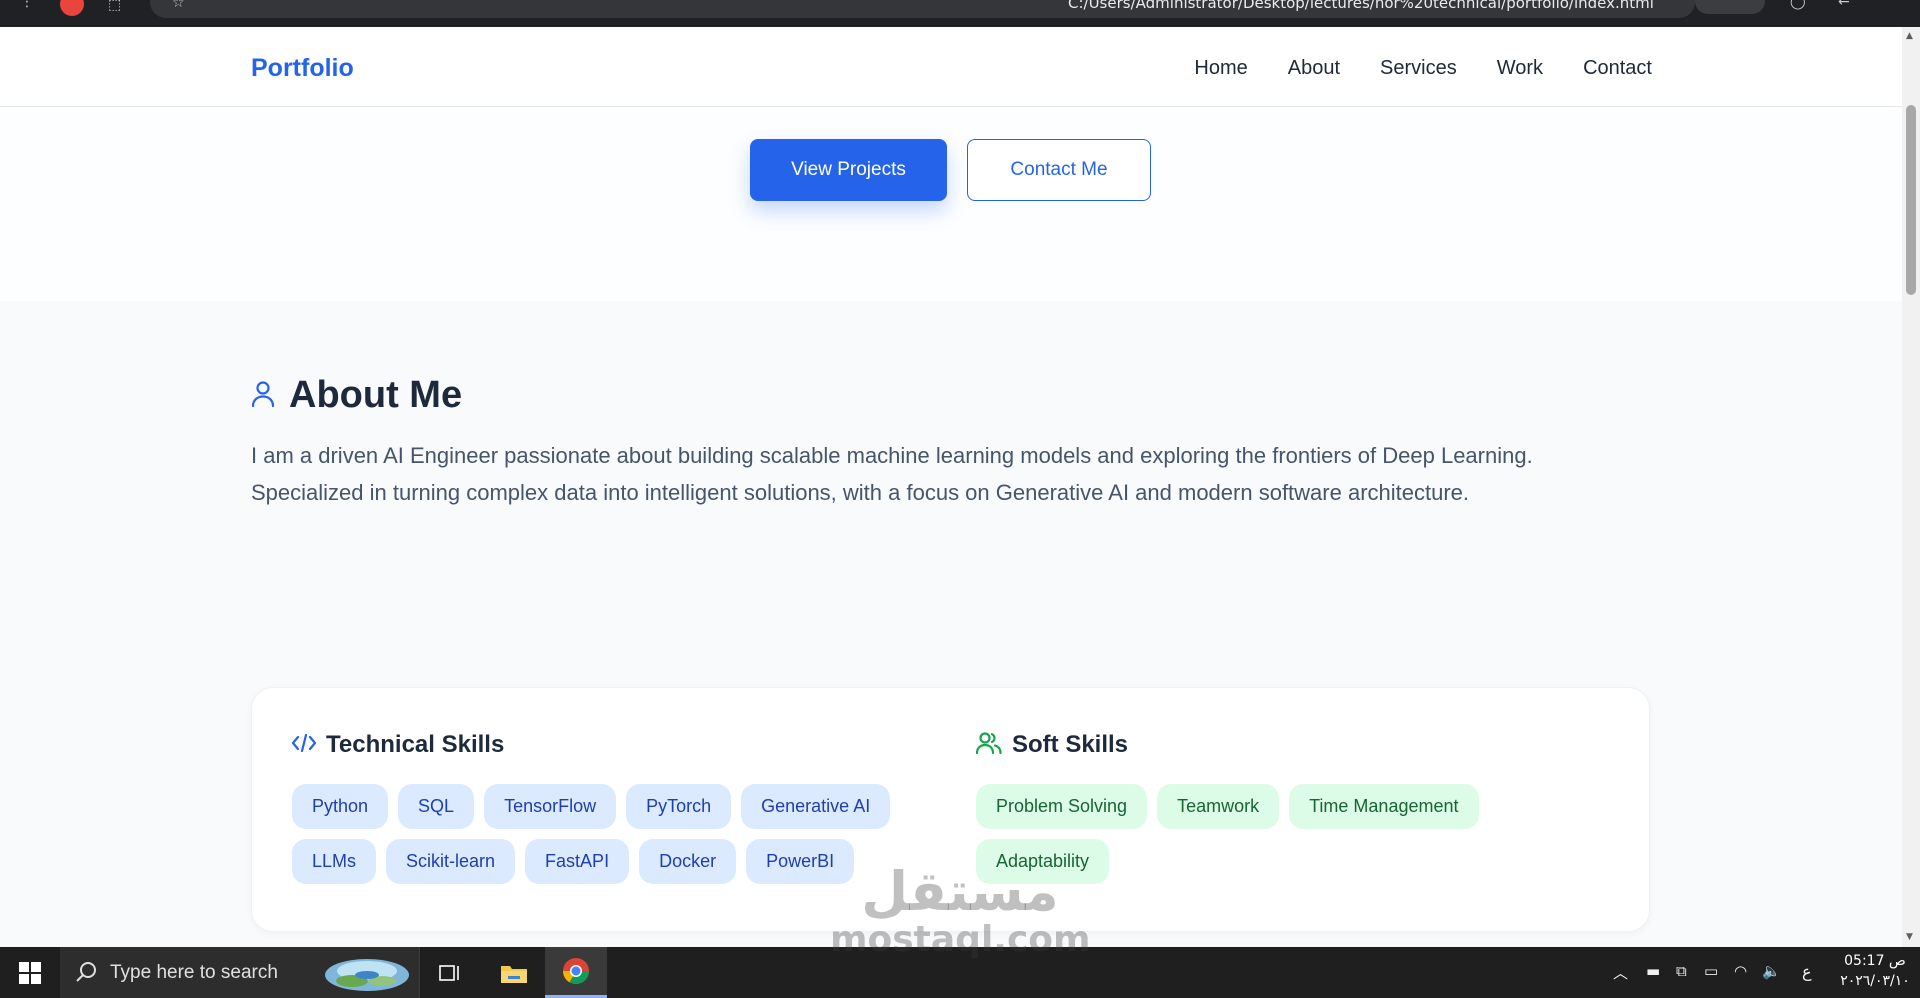 Image resolution: width=1920 pixels, height=998 pixels. I want to click on search-icon, so click(86, 974).